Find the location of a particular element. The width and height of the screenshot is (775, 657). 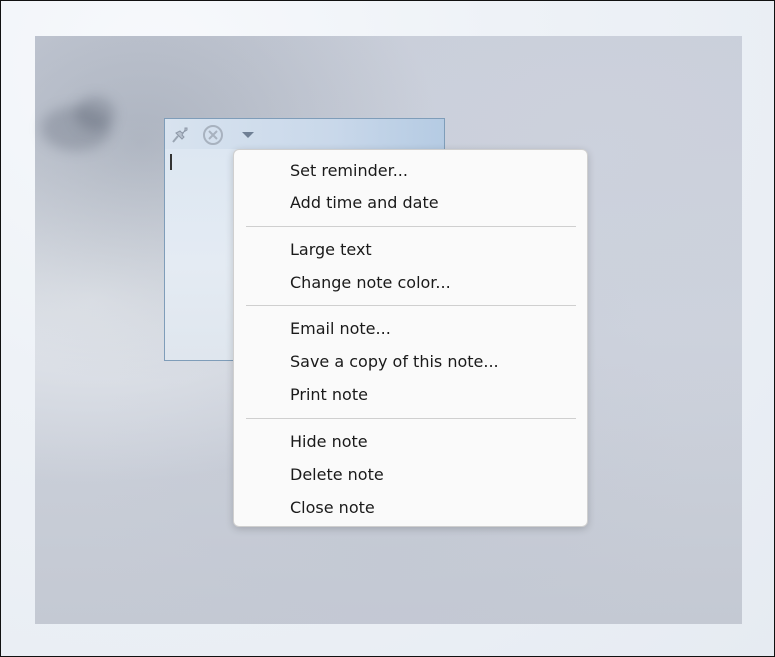

menu-item-add-time-and-date: Add time and date is located at coordinates (410, 203).